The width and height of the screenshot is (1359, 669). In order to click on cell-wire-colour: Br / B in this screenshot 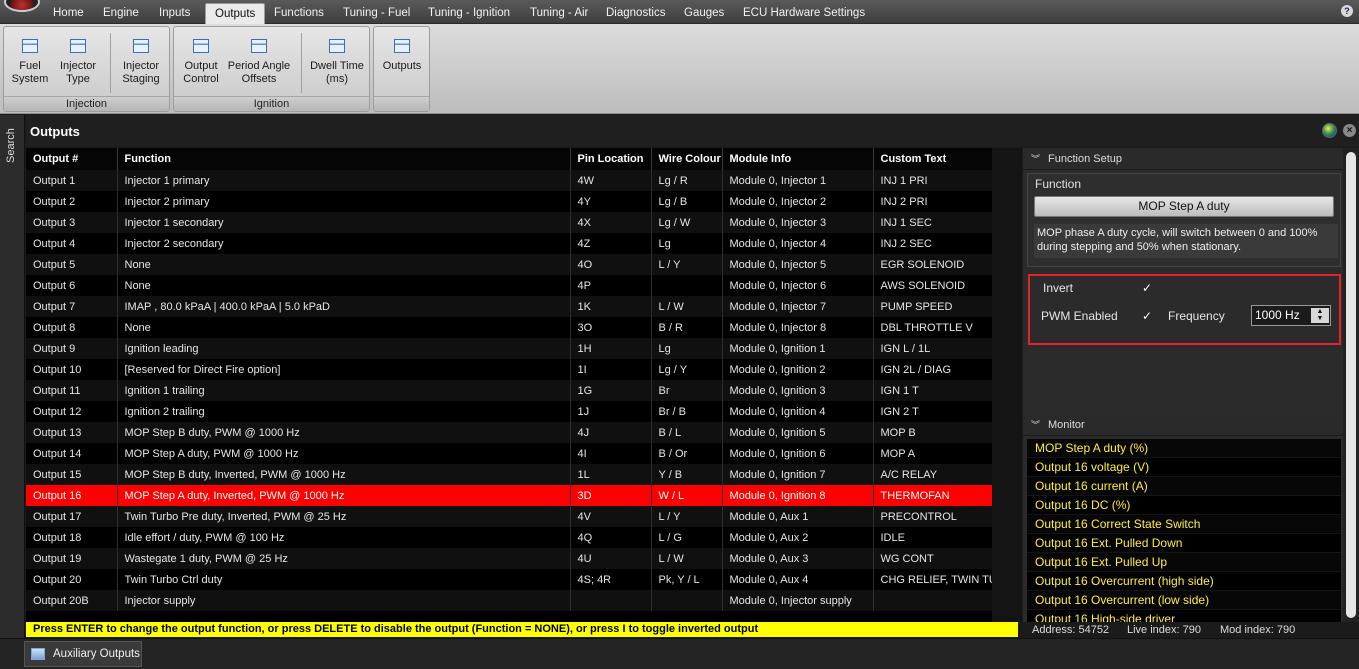, I will do `click(687, 411)`.